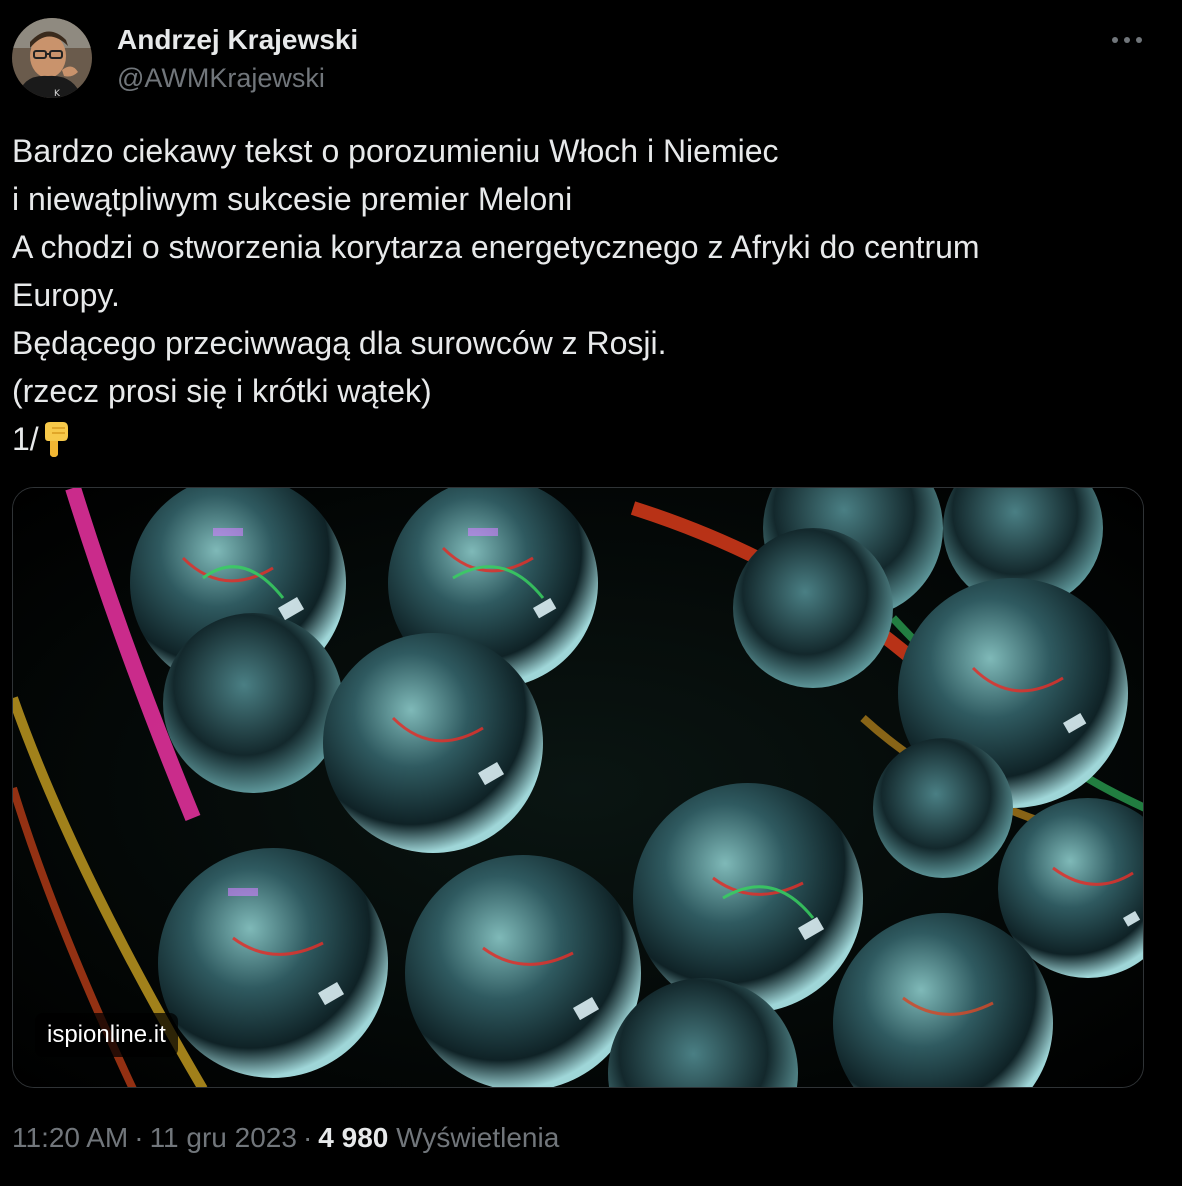  I want to click on views-label: Wyświetlenia, so click(478, 1137).